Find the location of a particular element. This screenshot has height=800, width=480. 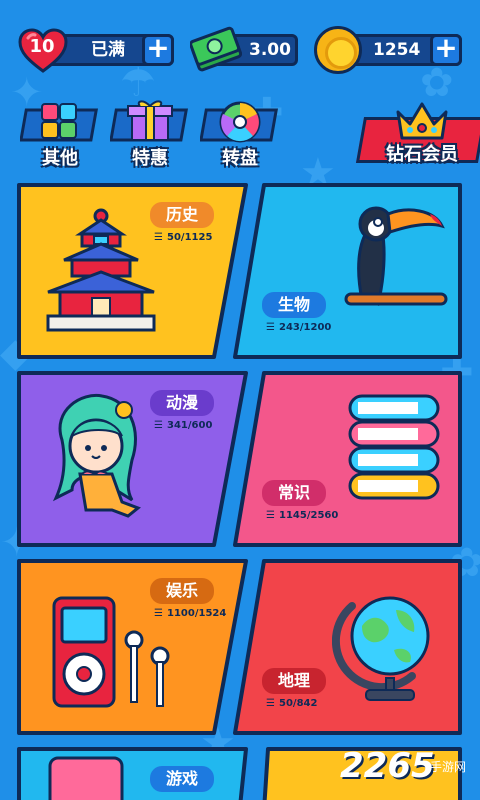

add-lives-button: + is located at coordinates (158, 50).